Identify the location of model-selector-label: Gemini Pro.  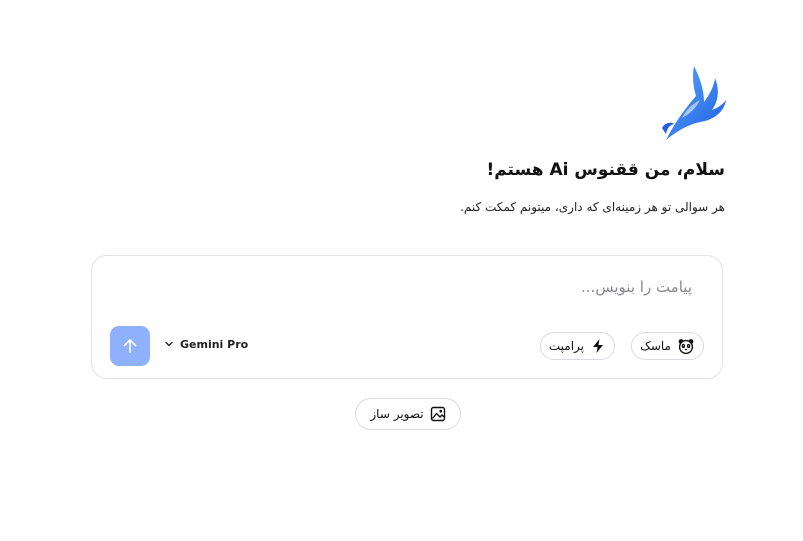
(214, 344).